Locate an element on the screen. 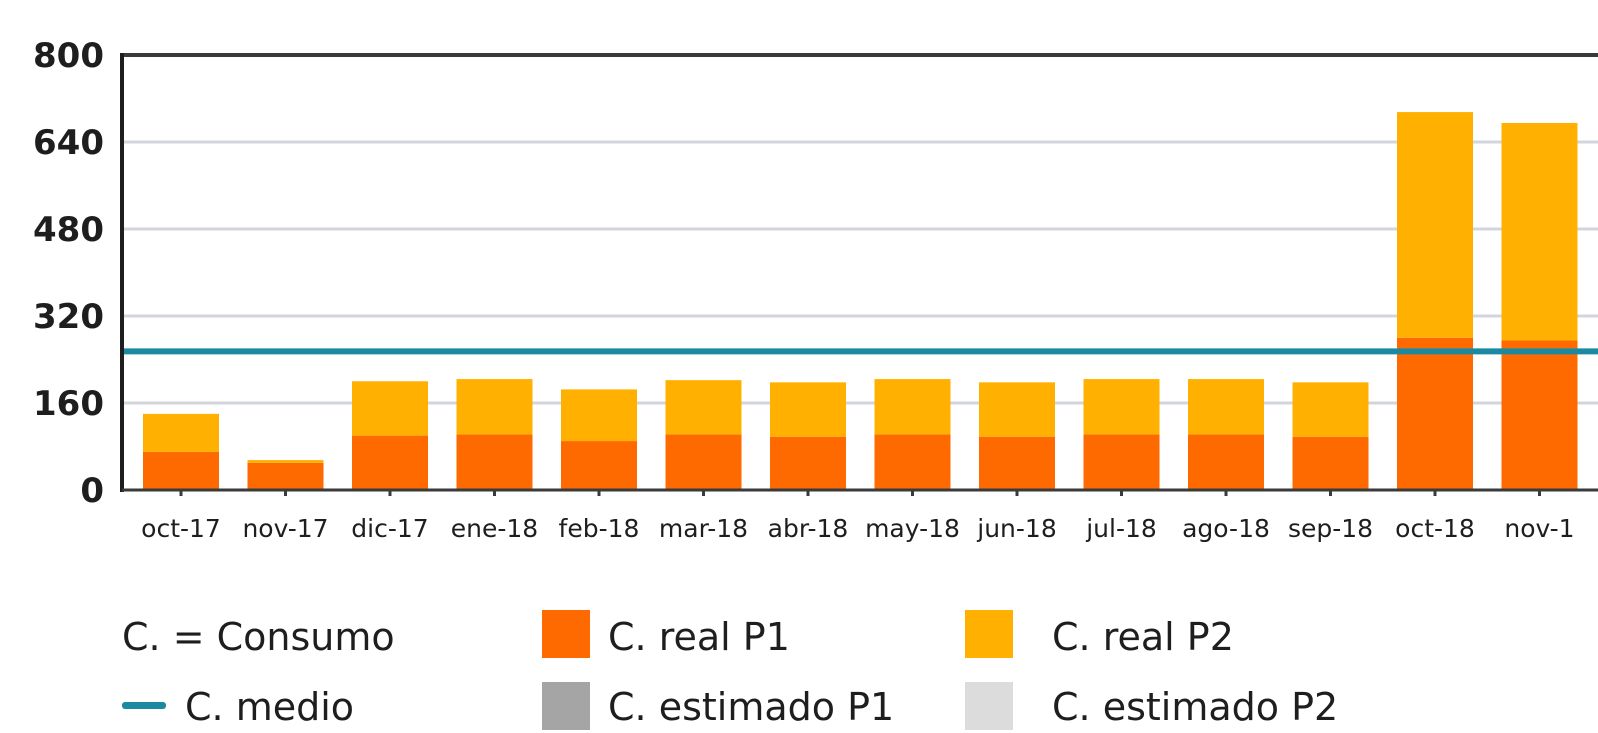 The height and width of the screenshot is (733, 1598). legend-label-c-medio: C. medio is located at coordinates (270, 707).